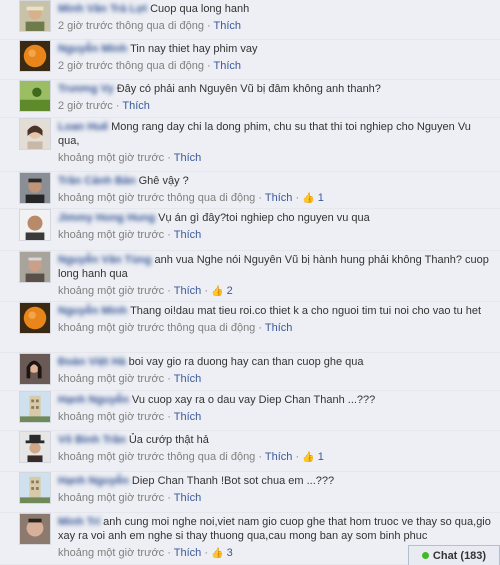 The image size is (500, 565). Describe the element at coordinates (163, 181) in the screenshot. I see `comment-body: Ghê vậy ?` at that location.